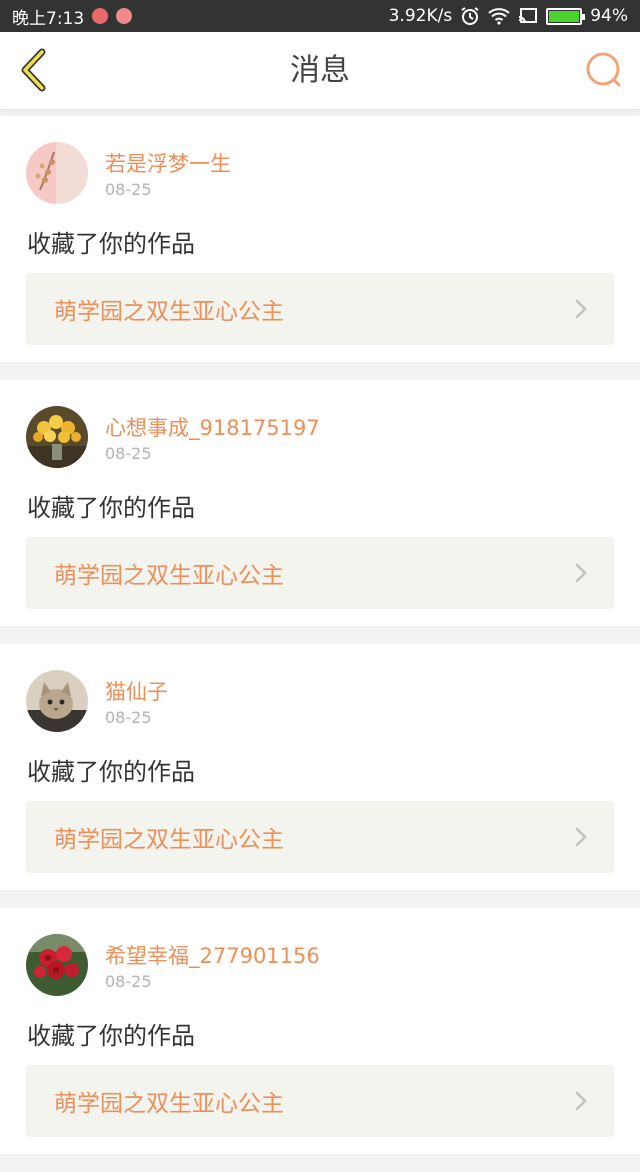 This screenshot has width=640, height=1172. Describe the element at coordinates (420, 16) in the screenshot. I see `network-speed: 3.92K/s` at that location.